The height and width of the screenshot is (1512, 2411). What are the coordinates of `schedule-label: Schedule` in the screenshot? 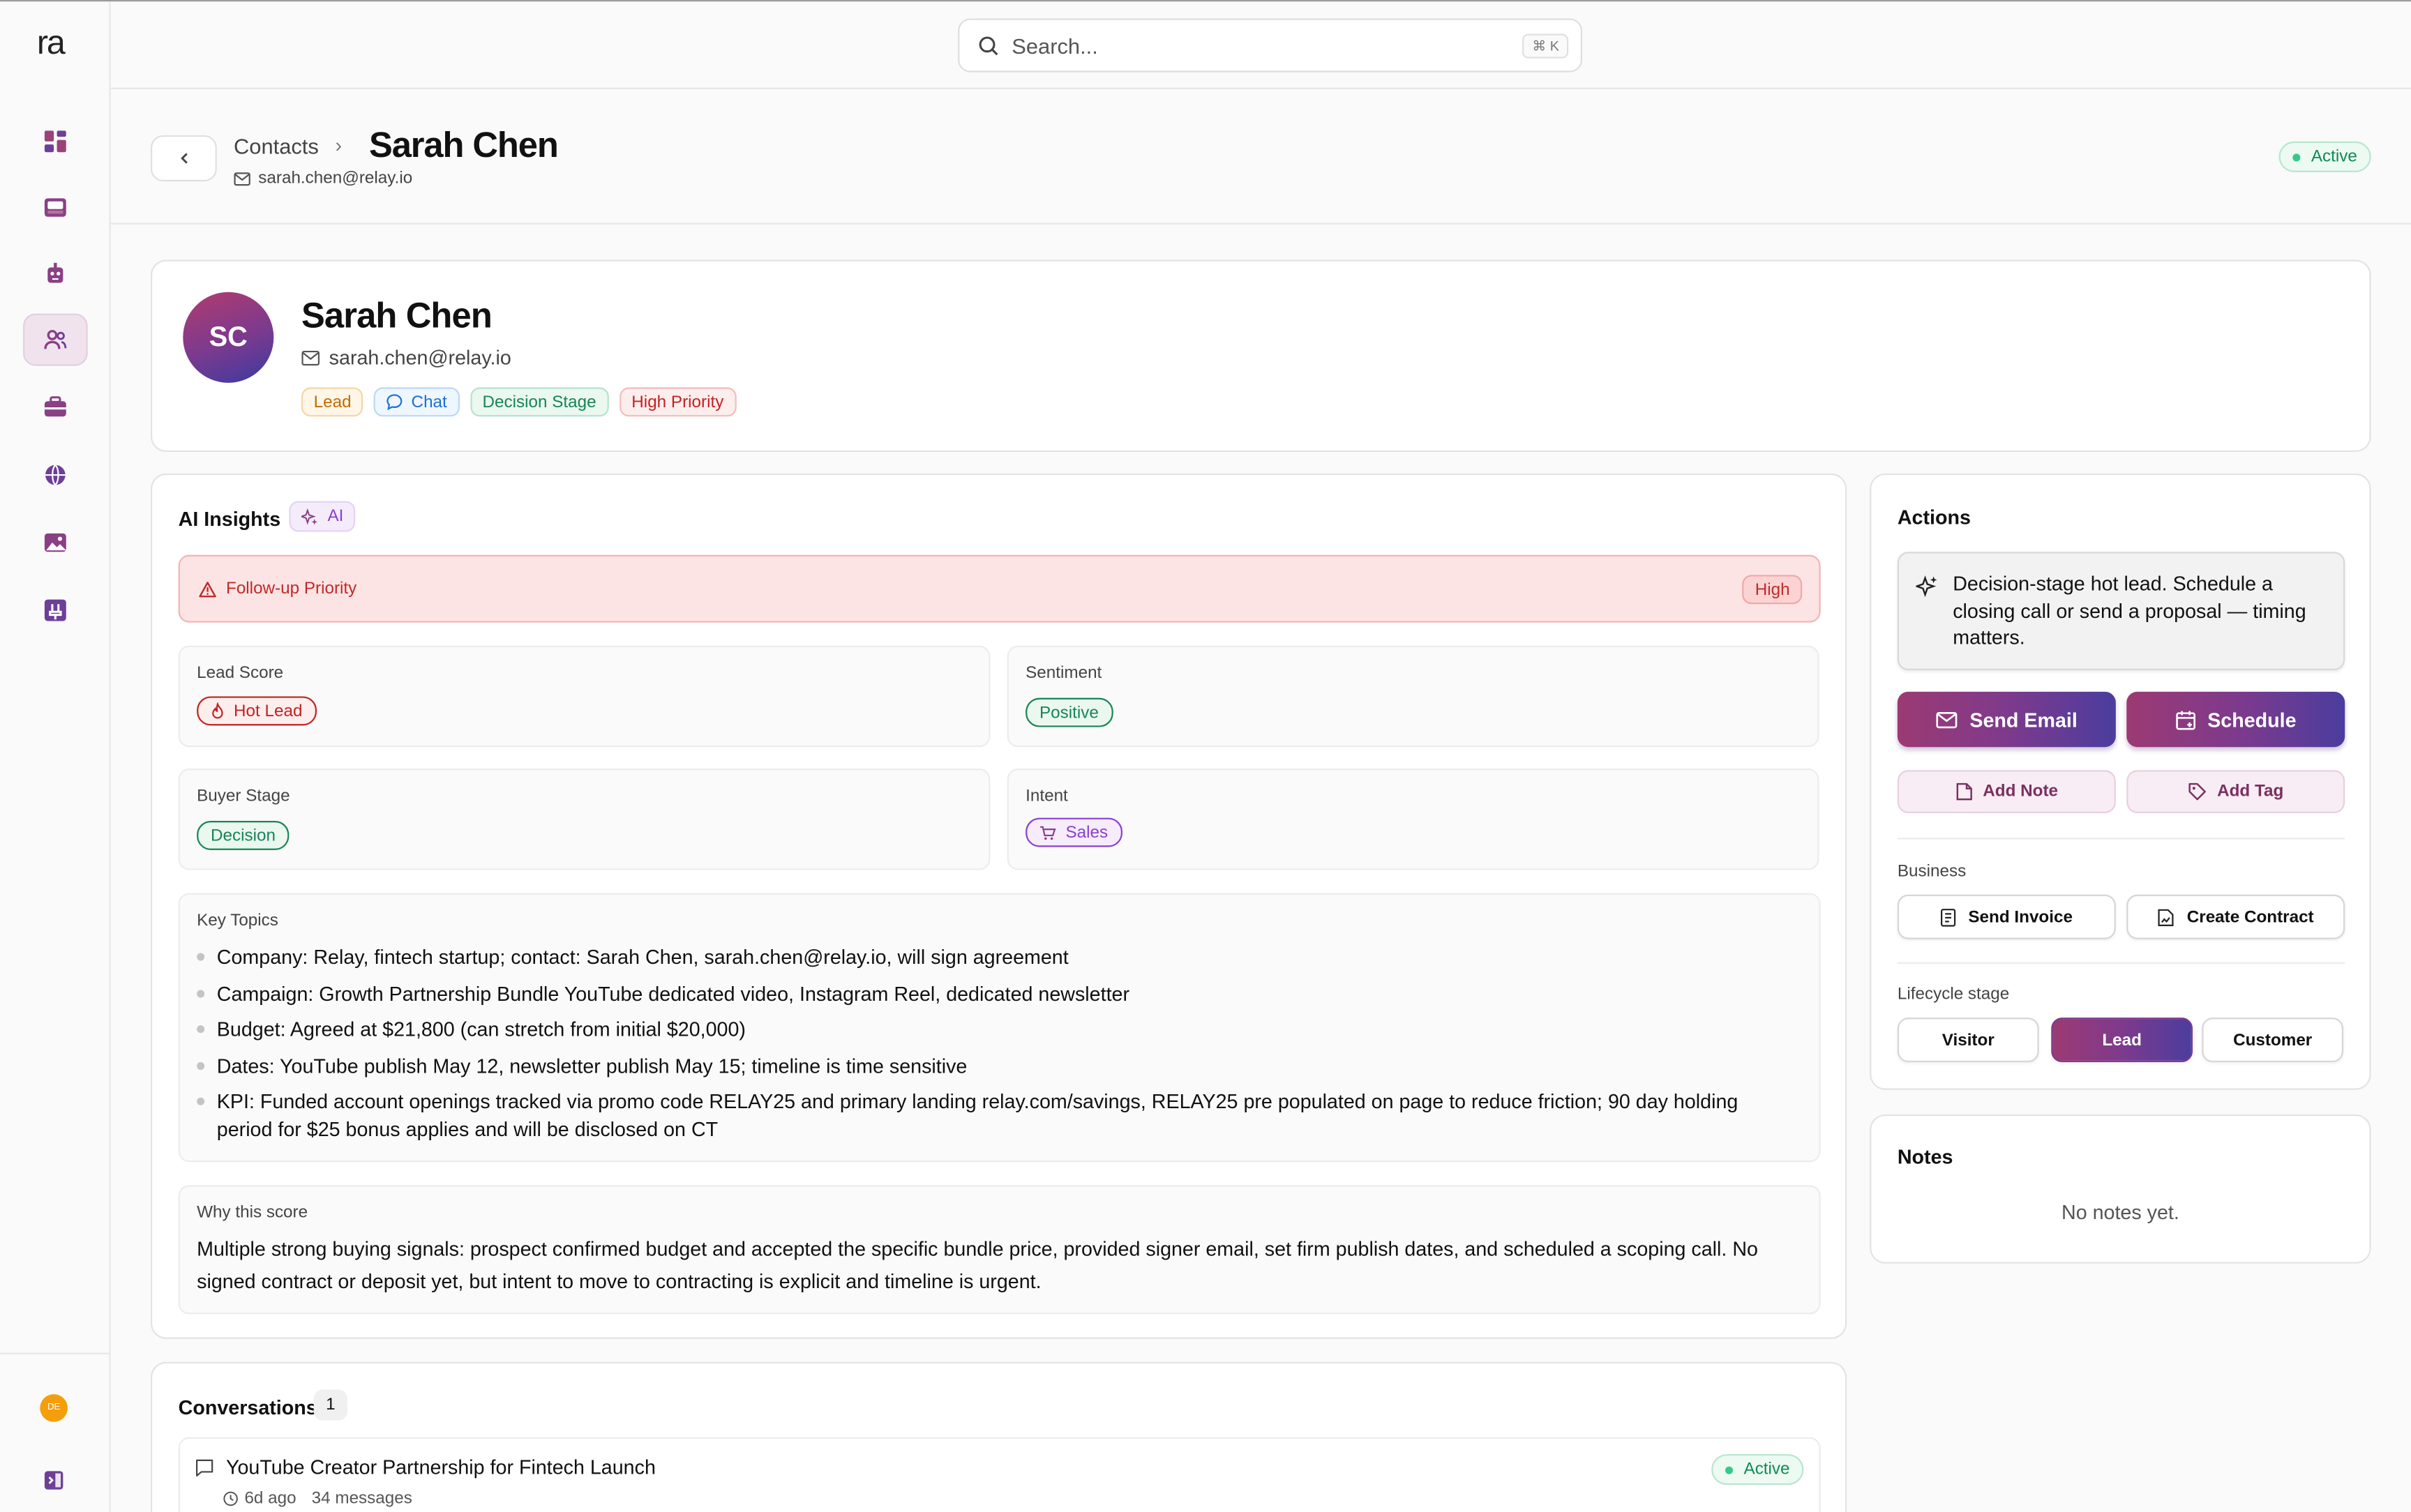 It's located at (2252, 720).